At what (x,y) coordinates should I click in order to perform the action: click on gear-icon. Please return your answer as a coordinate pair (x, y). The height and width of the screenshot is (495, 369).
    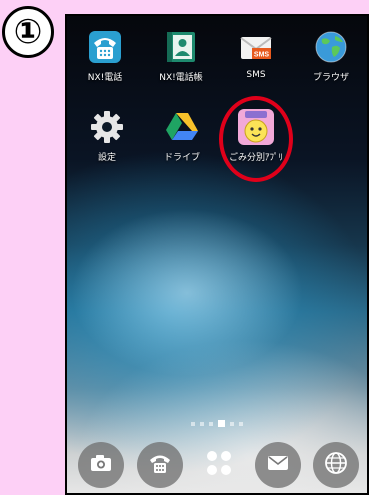
    Looking at the image, I should click on (107, 127).